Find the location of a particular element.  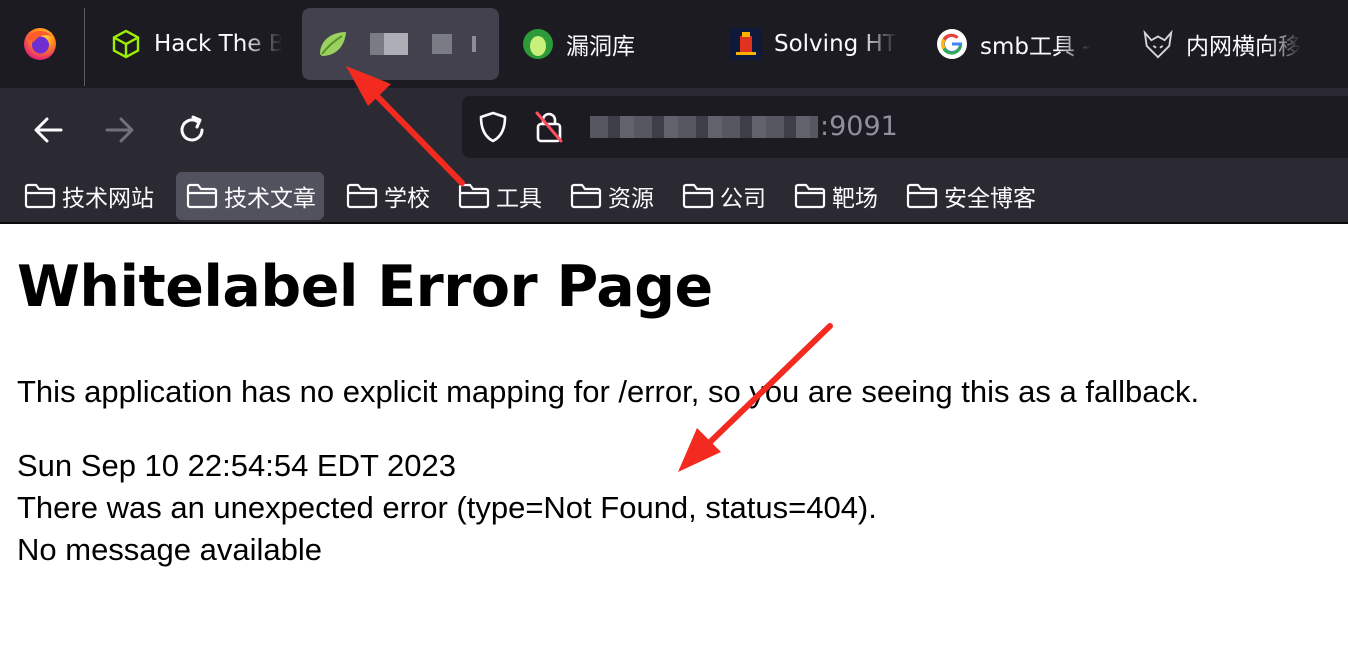

wolf-icon is located at coordinates (1158, 44).